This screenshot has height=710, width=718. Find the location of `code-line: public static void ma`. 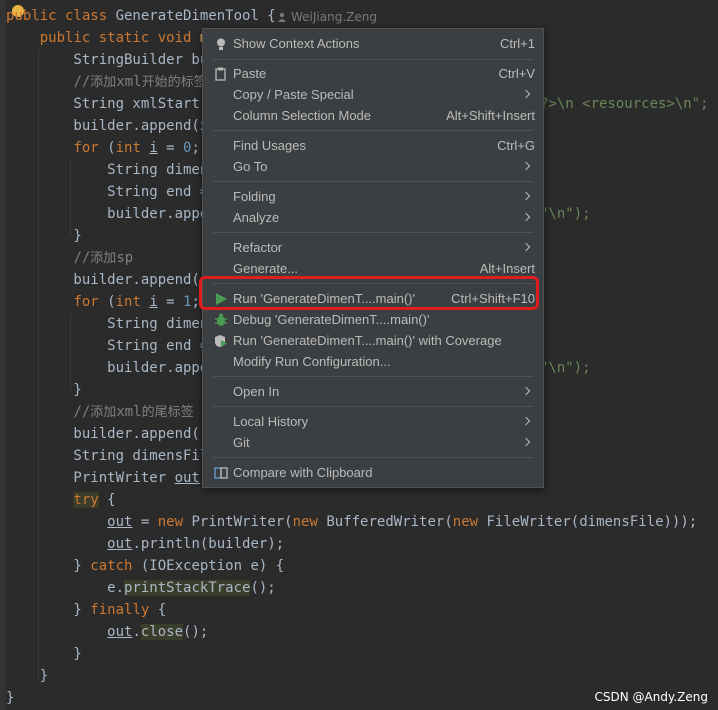

code-line: public static void ma is located at coordinates (128, 38).